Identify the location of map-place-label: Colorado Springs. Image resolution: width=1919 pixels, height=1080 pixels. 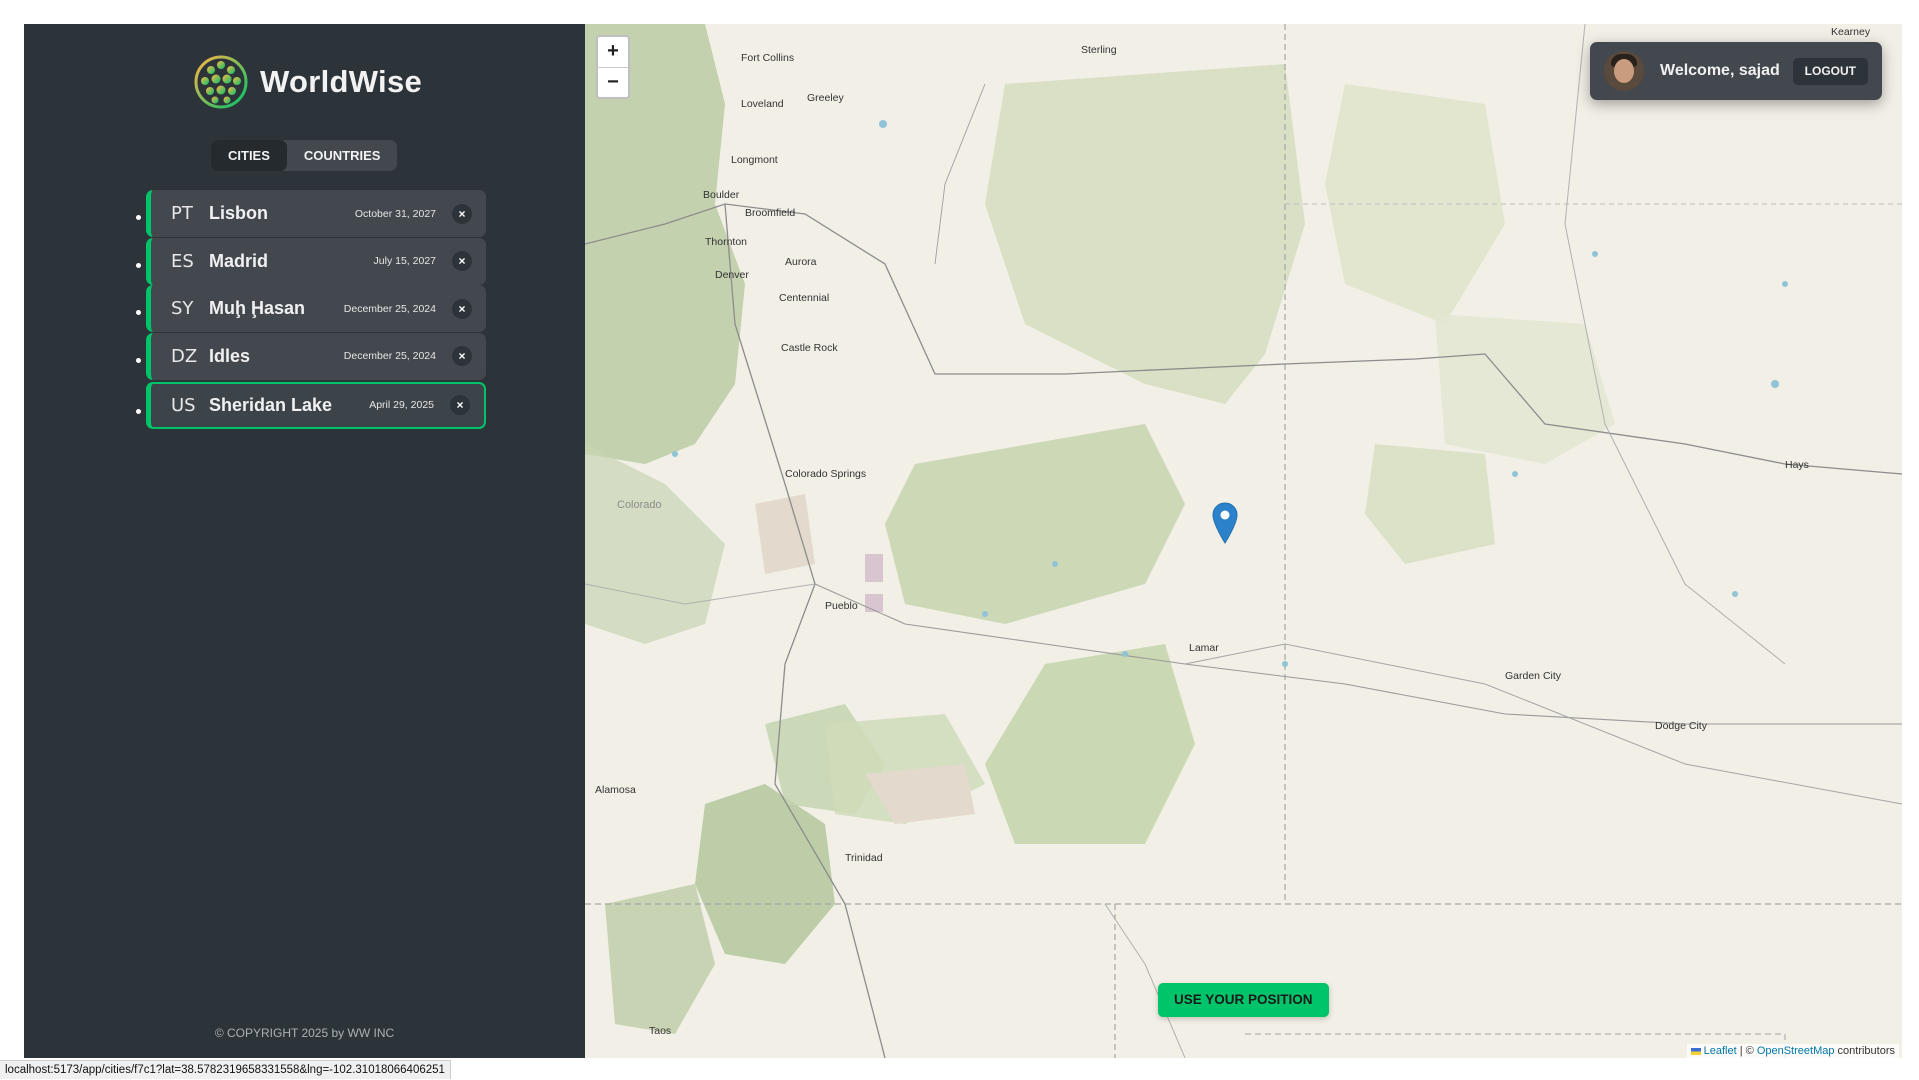
(825, 474).